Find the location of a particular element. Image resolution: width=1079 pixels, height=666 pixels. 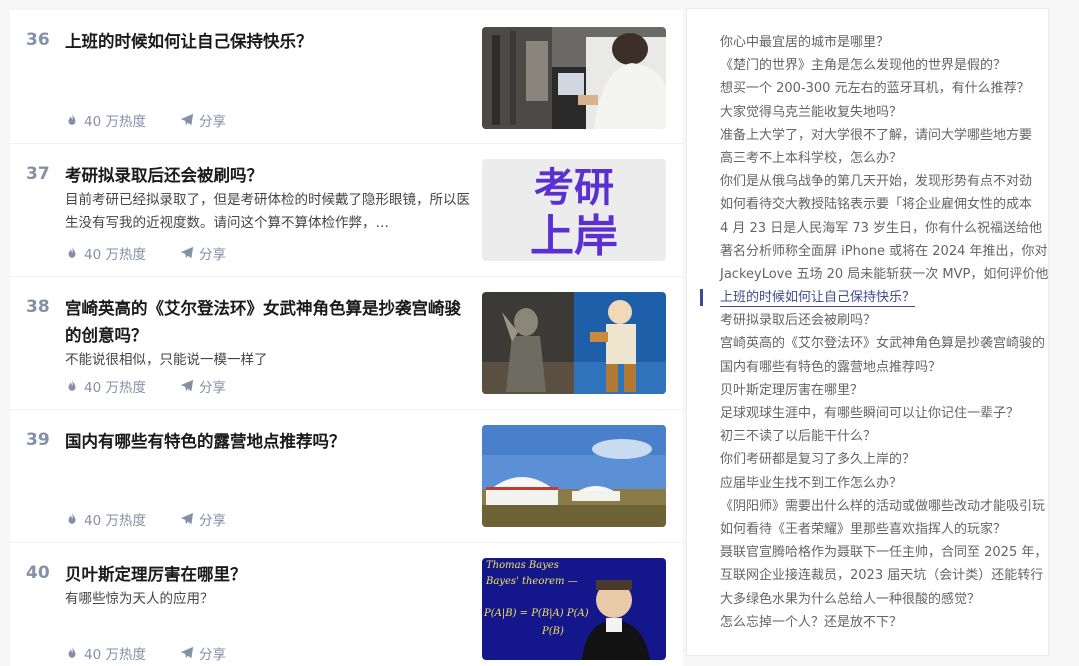

related-question-link: 如何看待《王者荣耀》里那些喜欢指挥人的玩家？ is located at coordinates (867, 529).